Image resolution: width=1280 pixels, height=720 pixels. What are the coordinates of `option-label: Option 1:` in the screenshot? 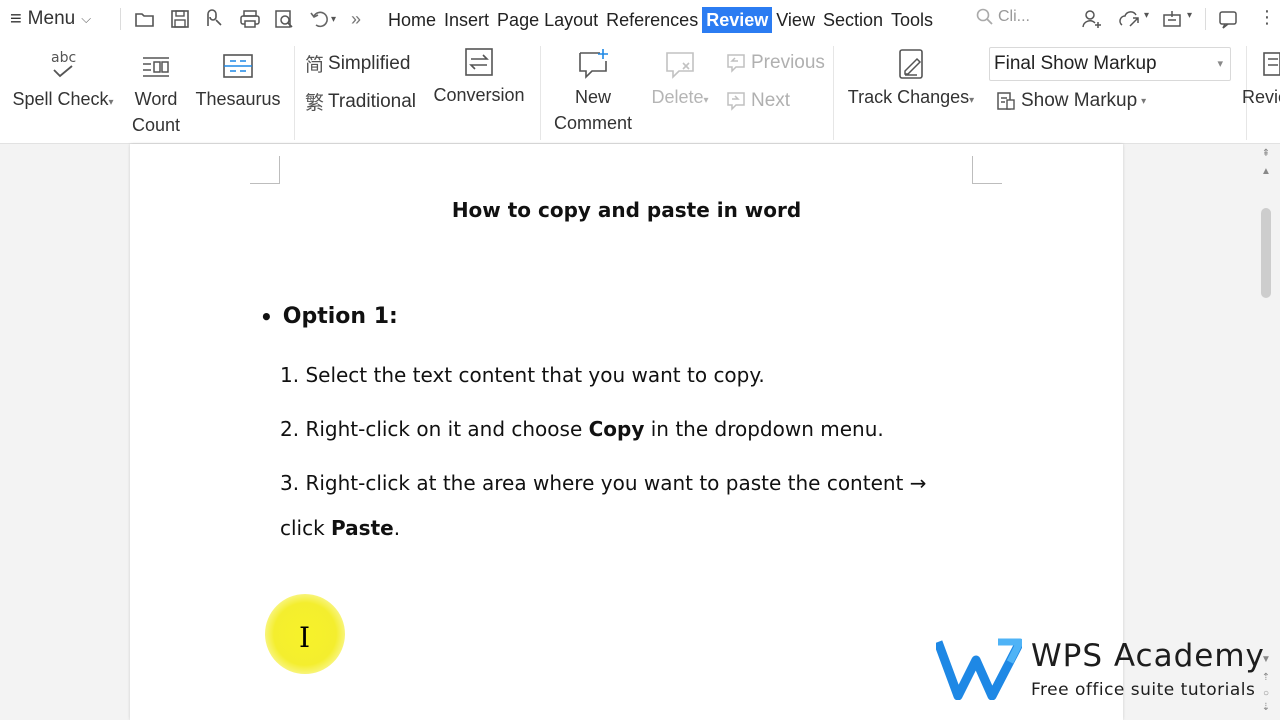 It's located at (340, 316).